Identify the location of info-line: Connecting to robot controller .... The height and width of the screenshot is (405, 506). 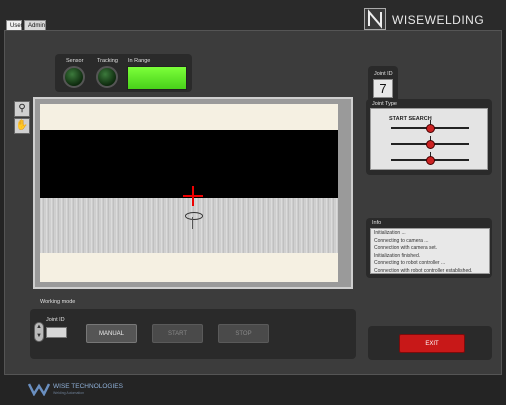
(410, 263).